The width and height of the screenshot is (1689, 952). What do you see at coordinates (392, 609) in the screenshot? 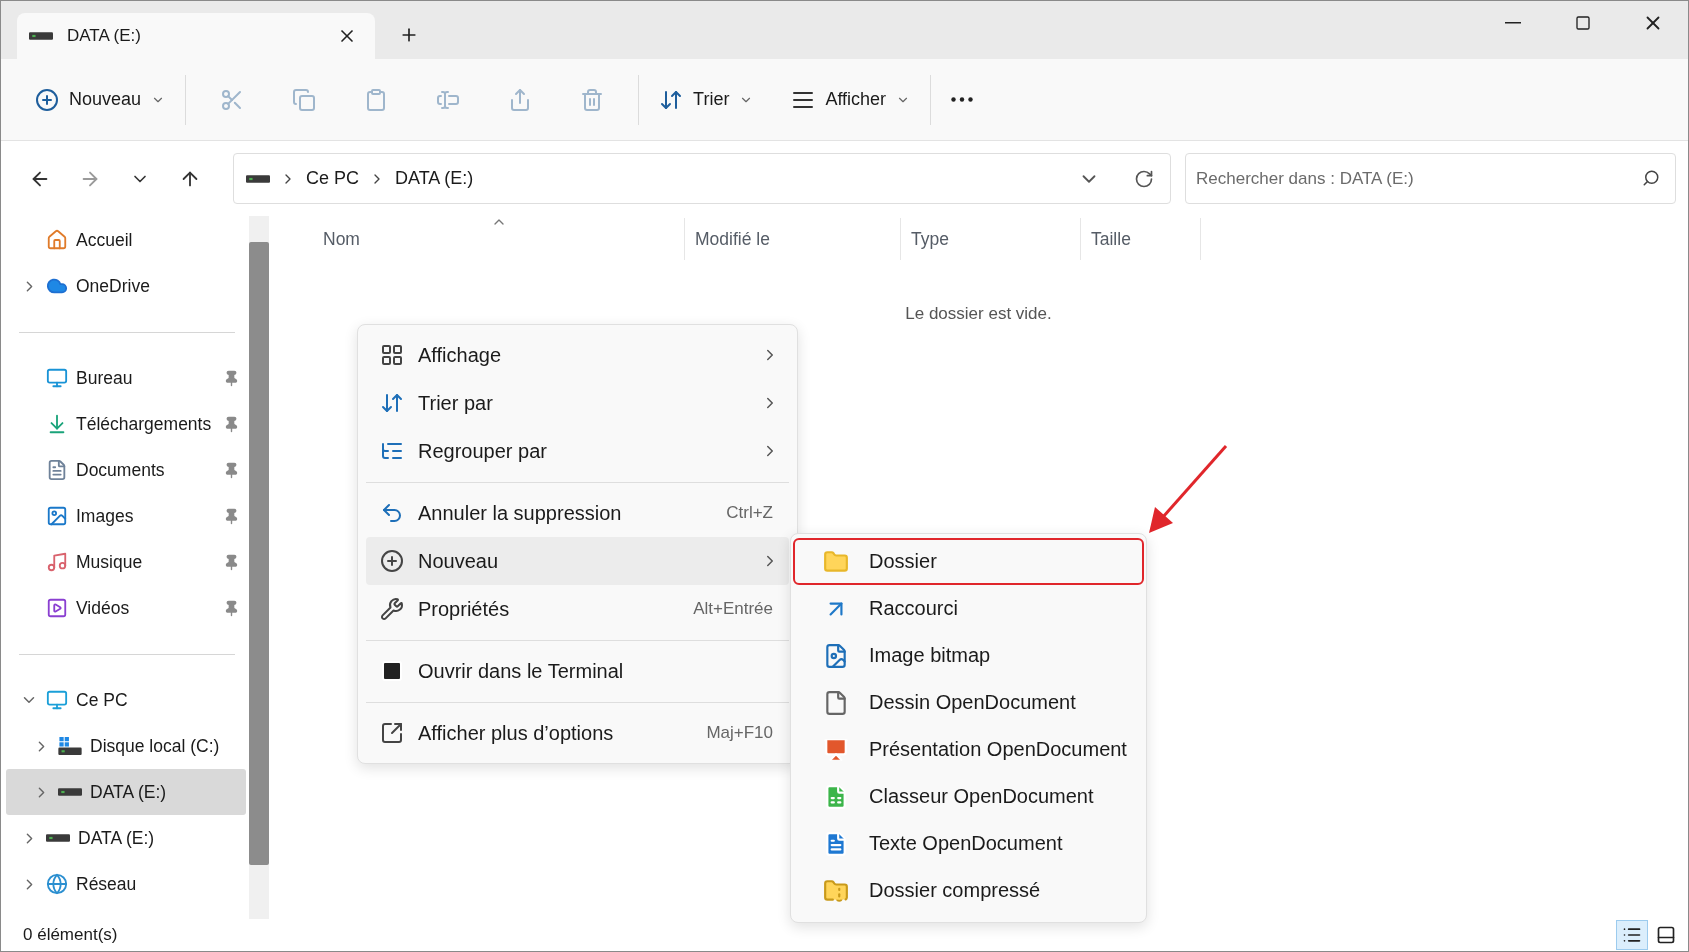
I see `wrench-icon` at bounding box center [392, 609].